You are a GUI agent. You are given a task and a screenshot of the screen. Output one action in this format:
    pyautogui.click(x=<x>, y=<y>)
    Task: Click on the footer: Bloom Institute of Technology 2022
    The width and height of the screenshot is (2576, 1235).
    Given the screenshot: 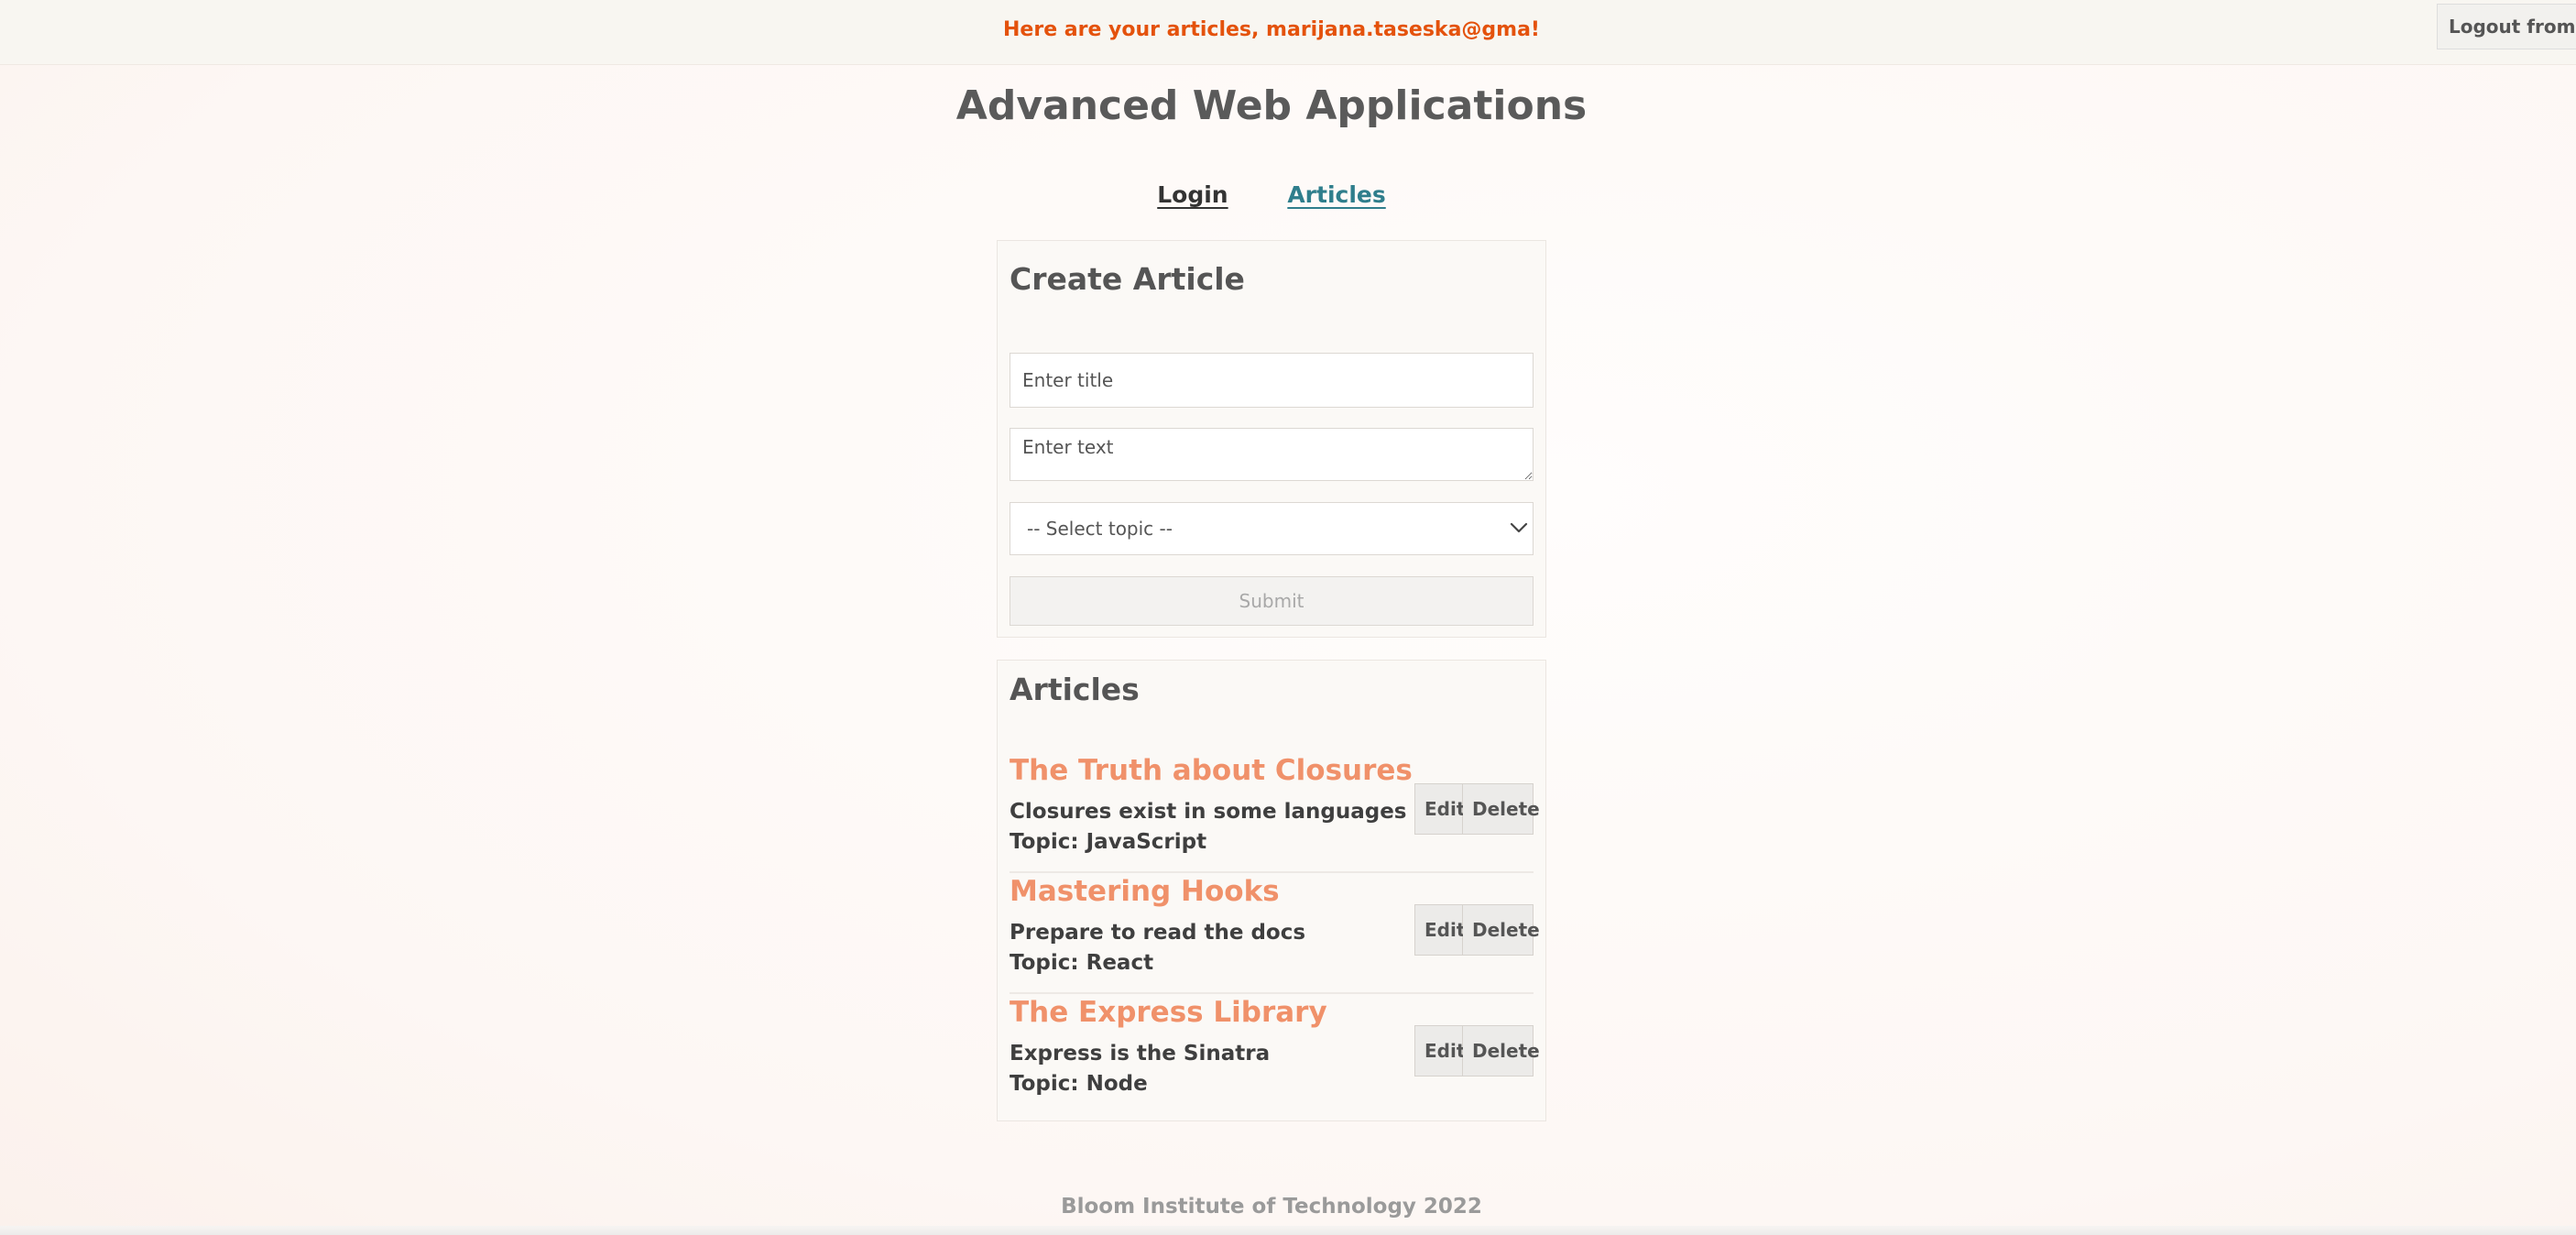 What is the action you would take?
    pyautogui.click(x=1272, y=1207)
    